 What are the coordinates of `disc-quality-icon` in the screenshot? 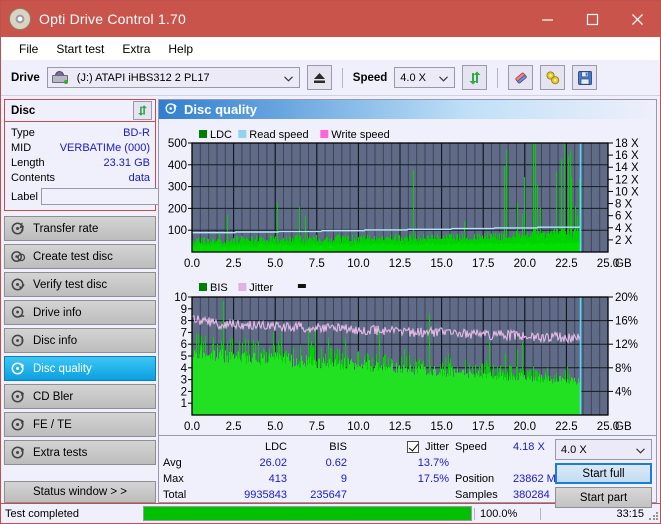 It's located at (171, 110).